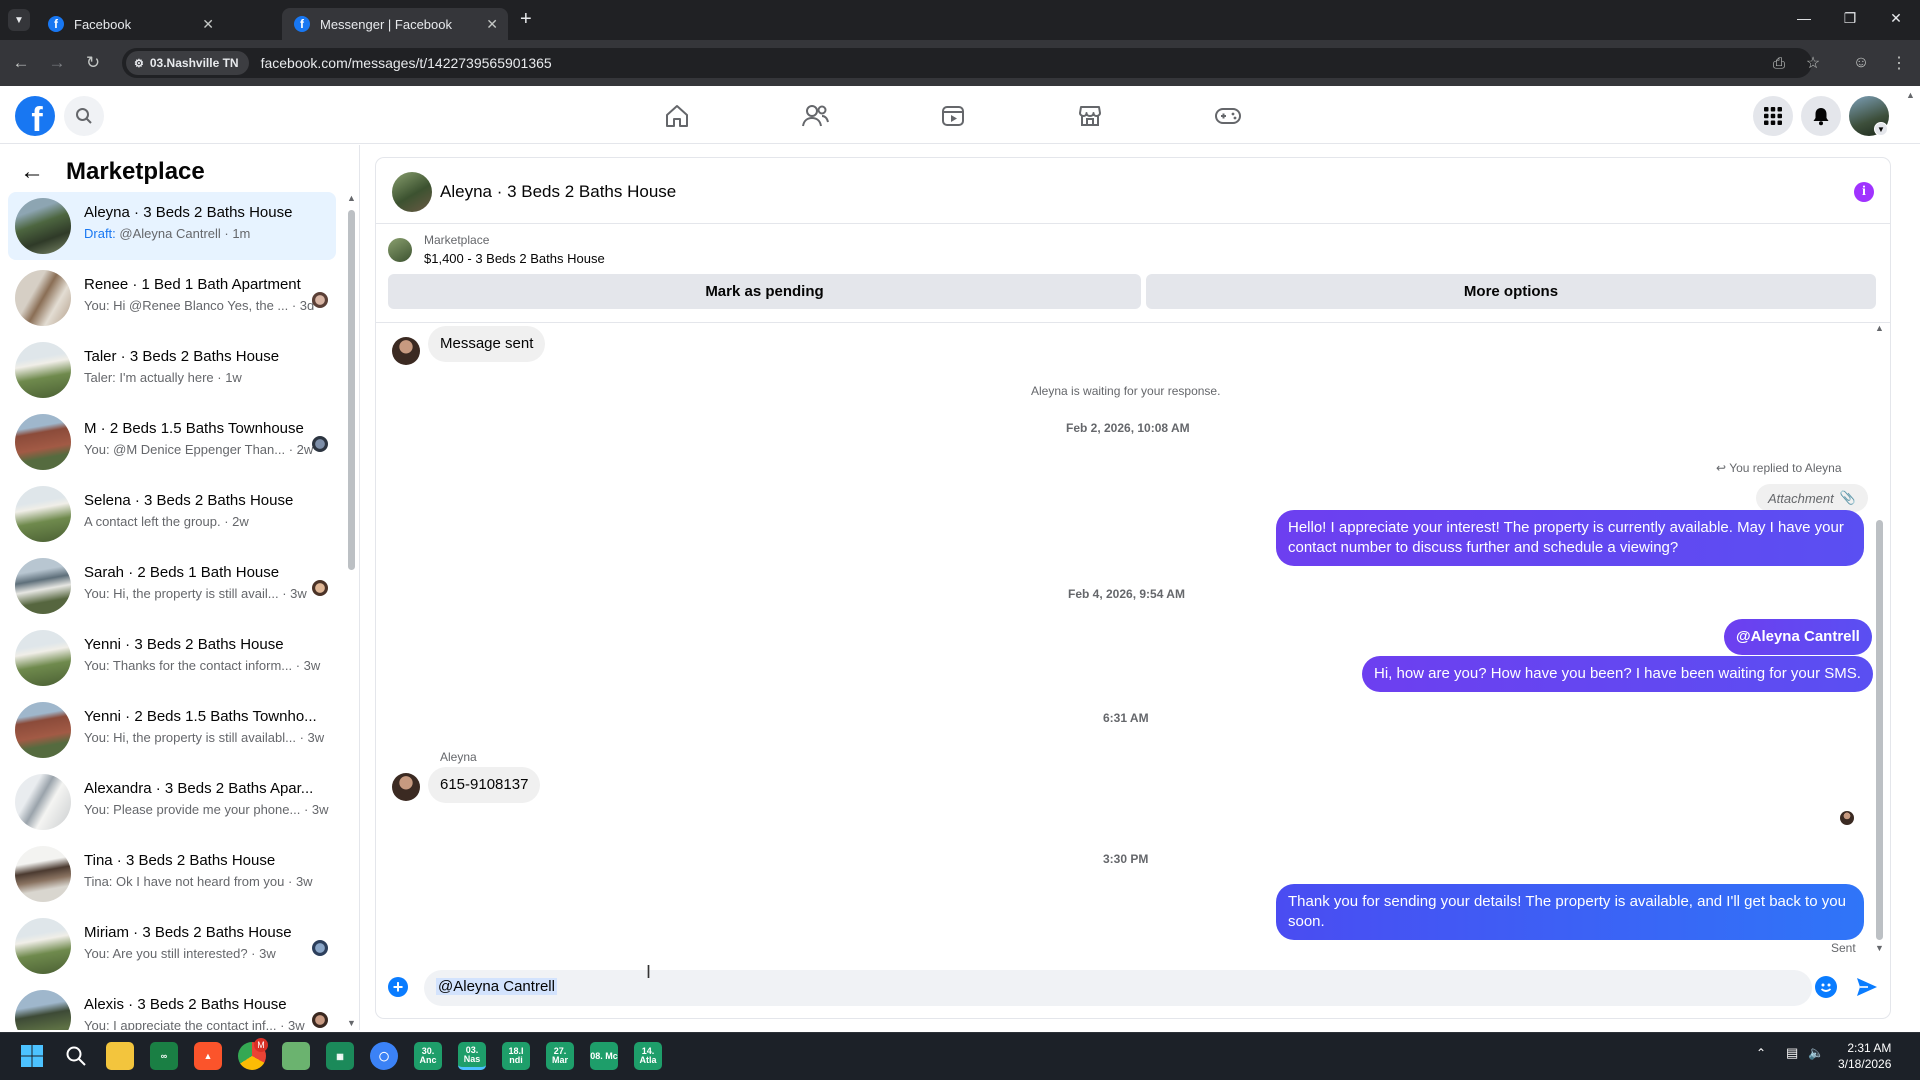 The height and width of the screenshot is (1080, 1920). What do you see at coordinates (21, 63) in the screenshot?
I see `back-icon: ←` at bounding box center [21, 63].